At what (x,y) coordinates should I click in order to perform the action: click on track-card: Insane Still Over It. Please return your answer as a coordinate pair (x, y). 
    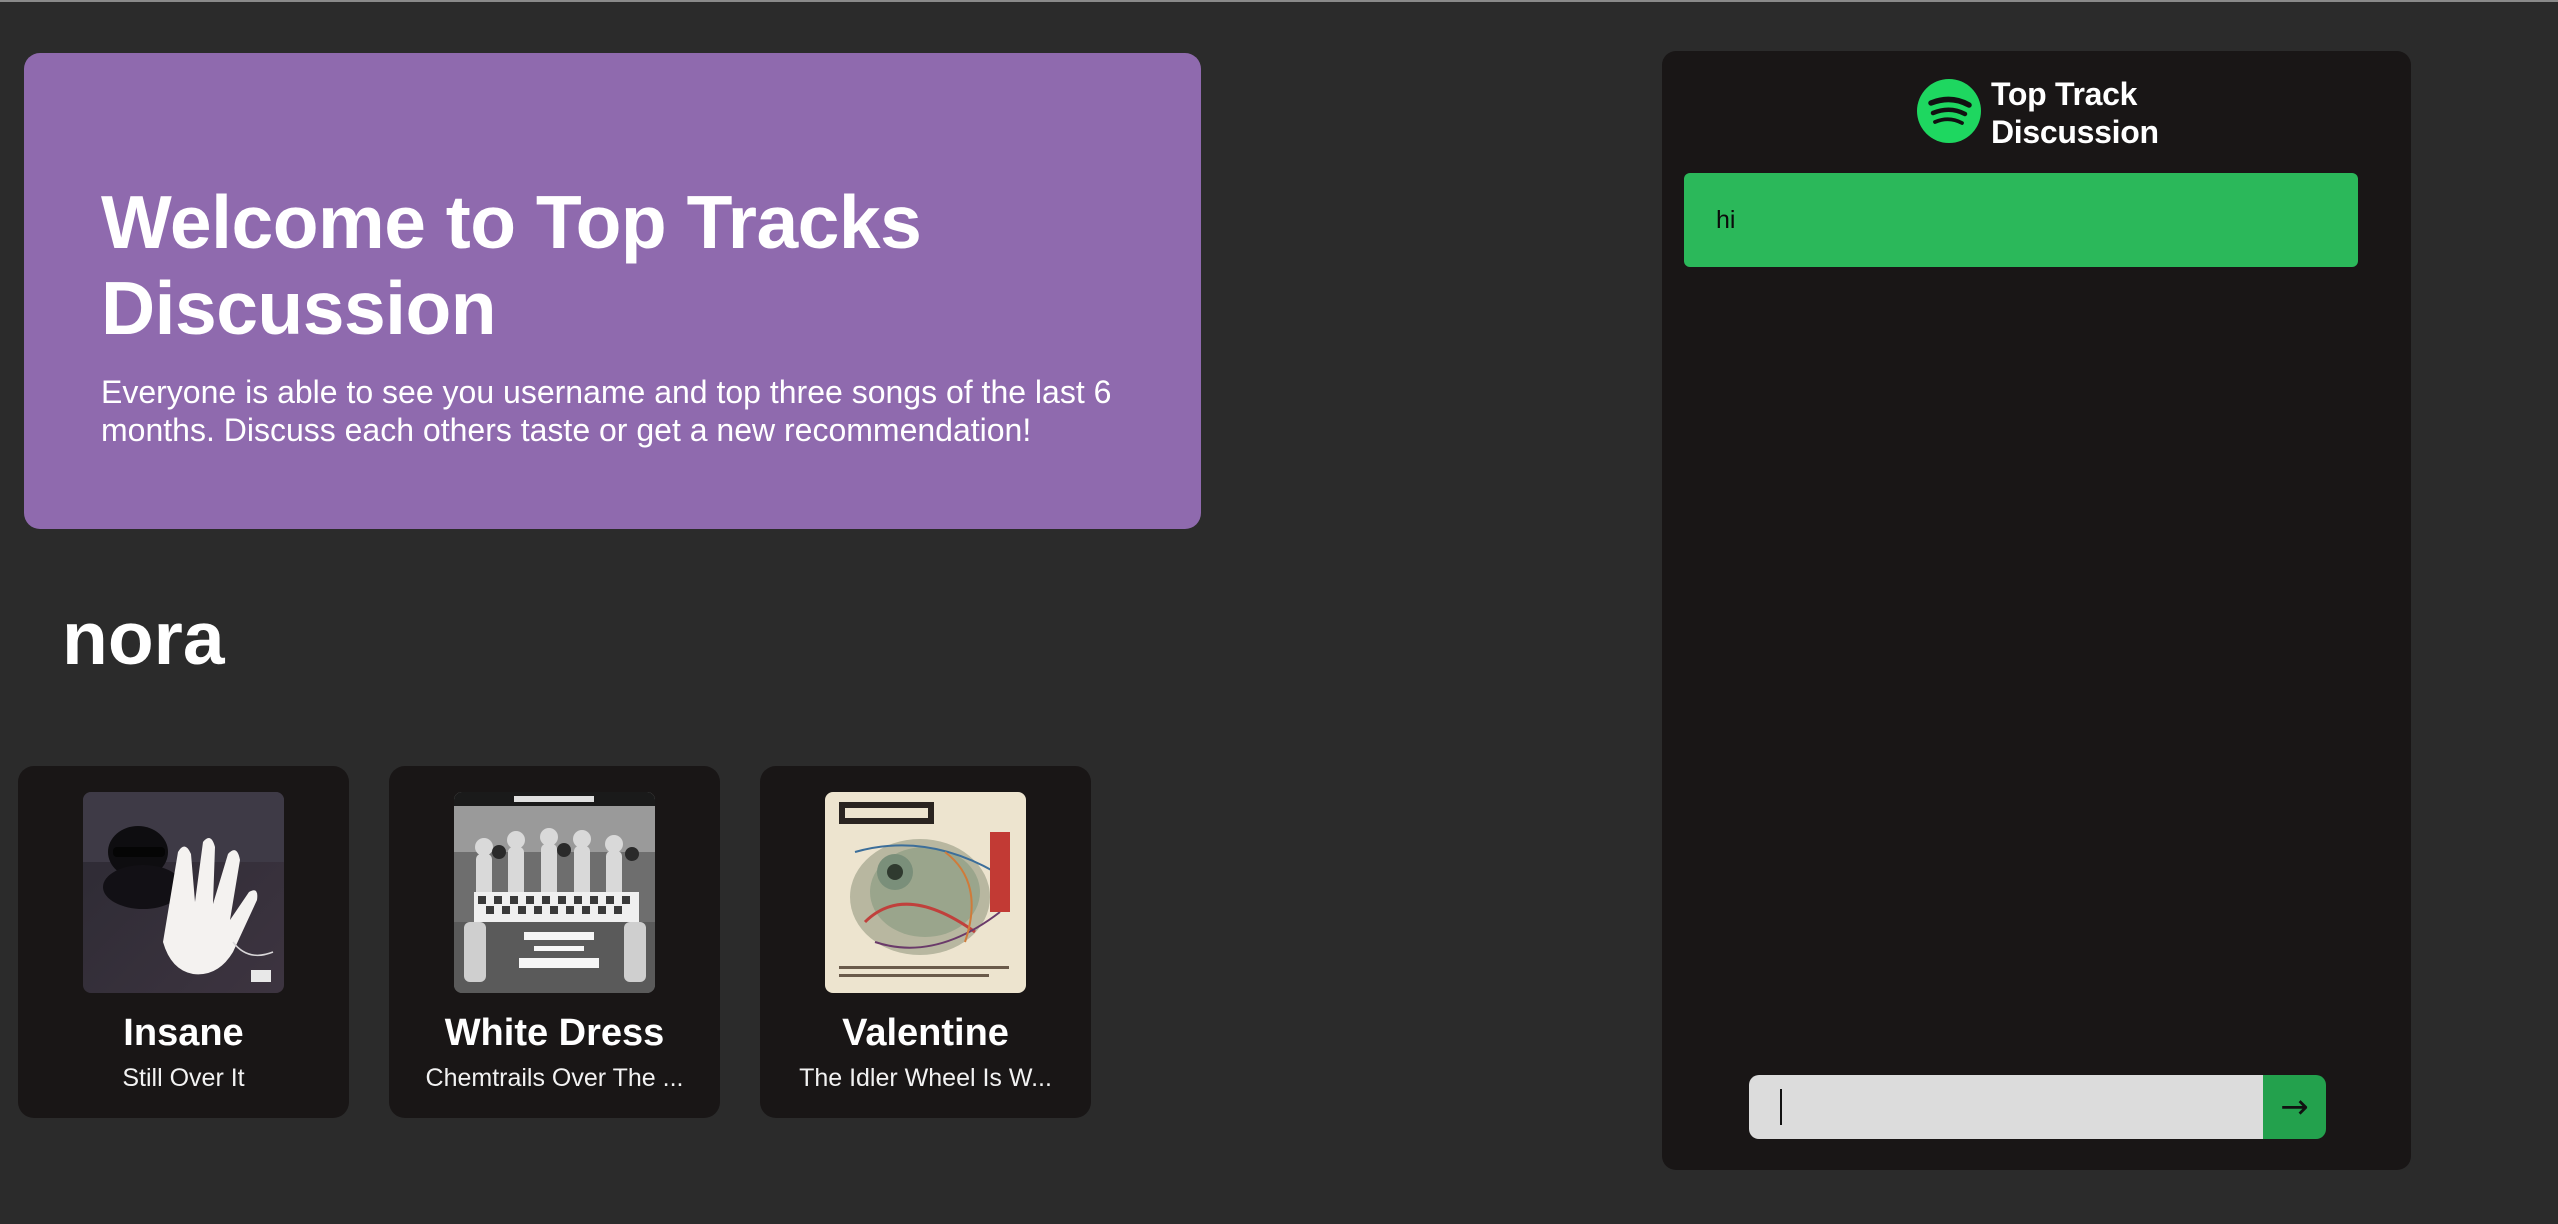
    Looking at the image, I should click on (183, 942).